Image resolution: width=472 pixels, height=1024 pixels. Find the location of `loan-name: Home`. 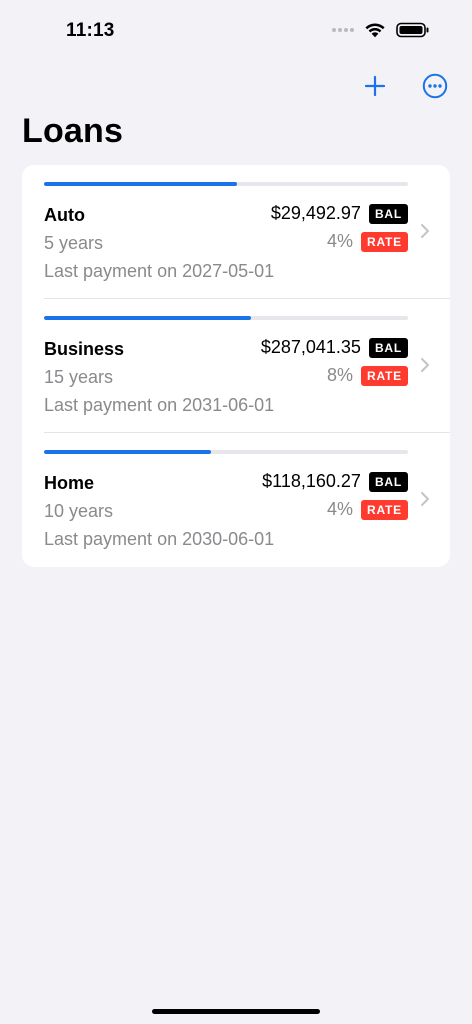

loan-name: Home is located at coordinates (69, 483).